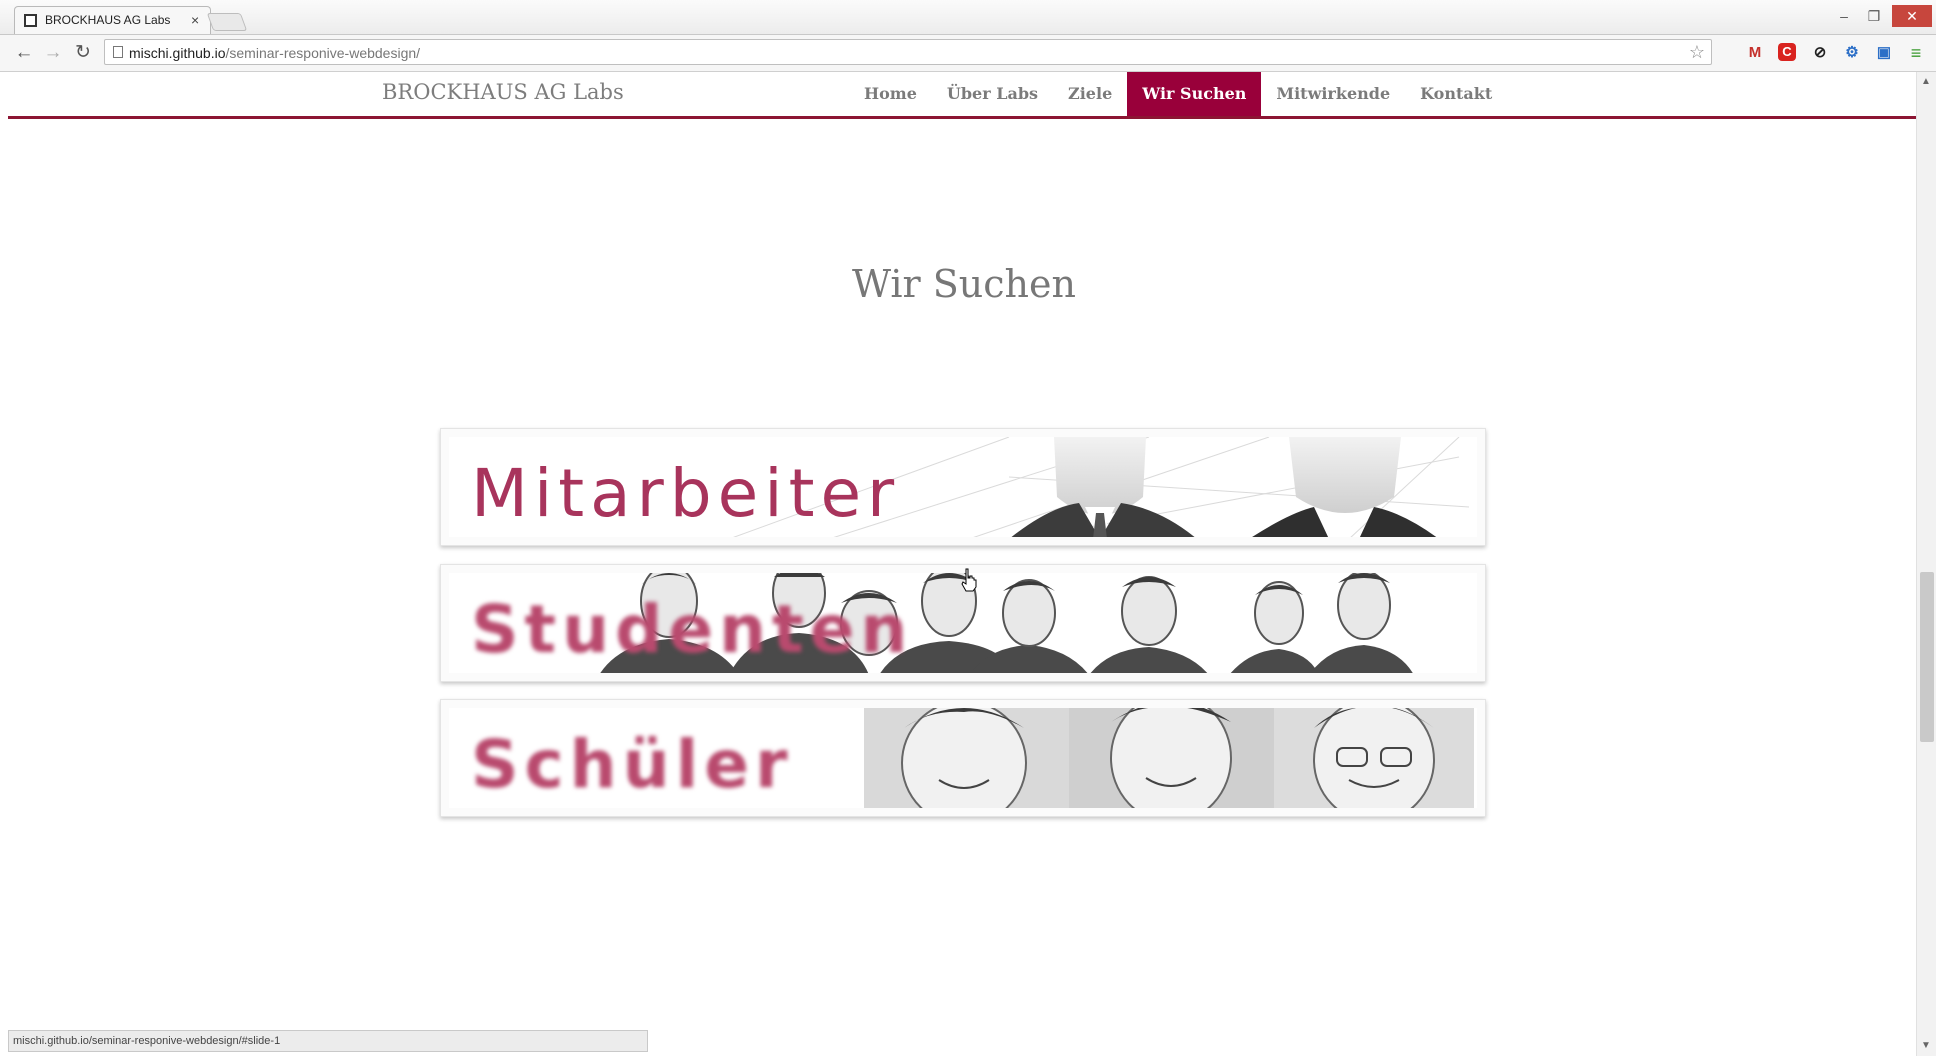 The image size is (1936, 1056). I want to click on page-icon, so click(118, 52).